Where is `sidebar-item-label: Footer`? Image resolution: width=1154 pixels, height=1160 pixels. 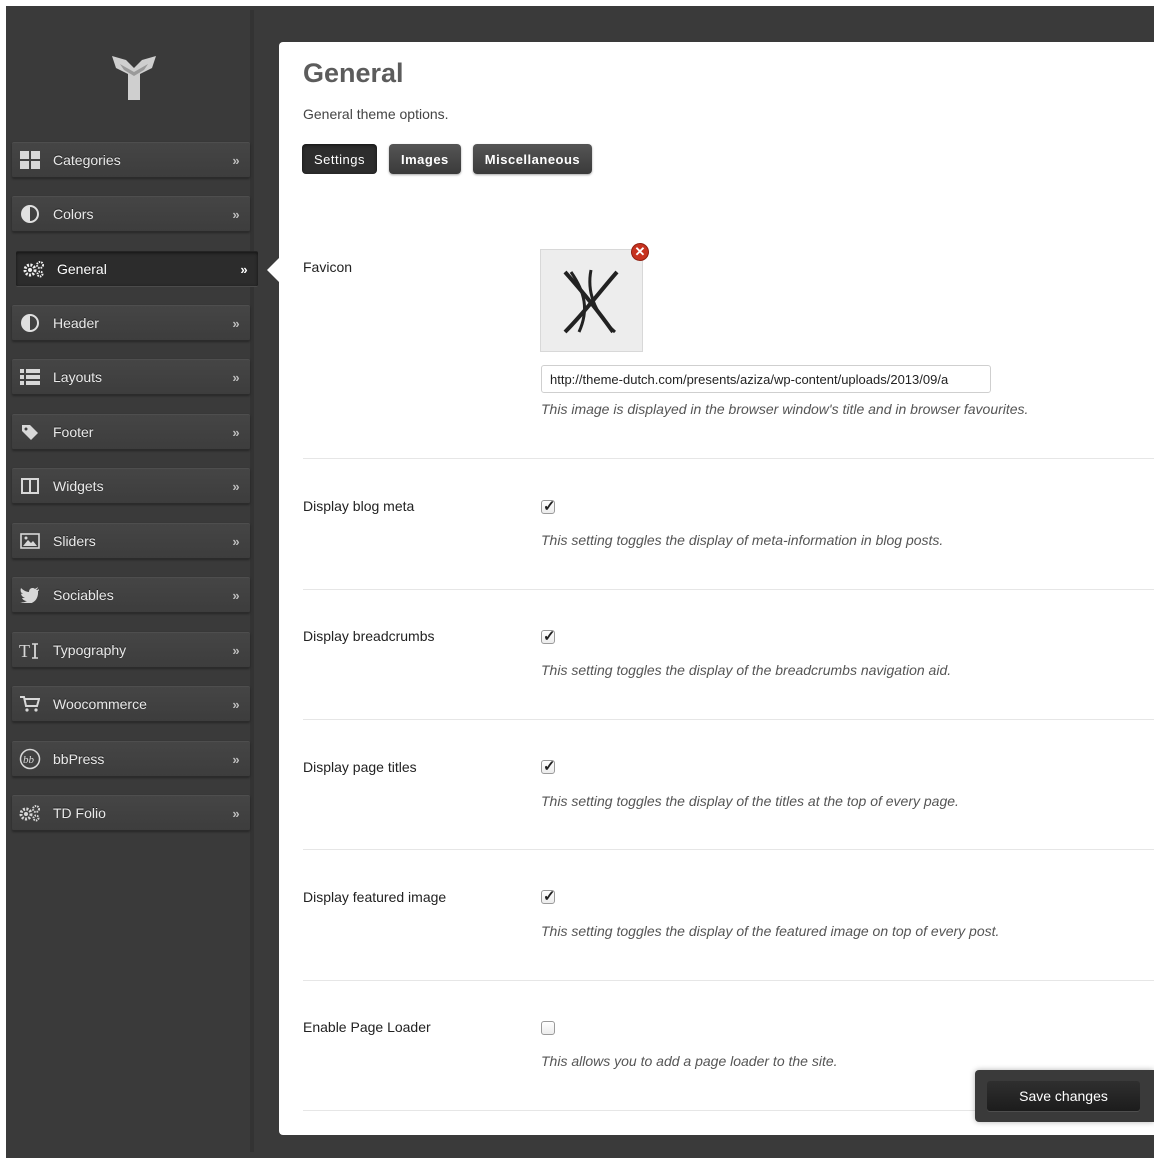
sidebar-item-label: Footer is located at coordinates (73, 432).